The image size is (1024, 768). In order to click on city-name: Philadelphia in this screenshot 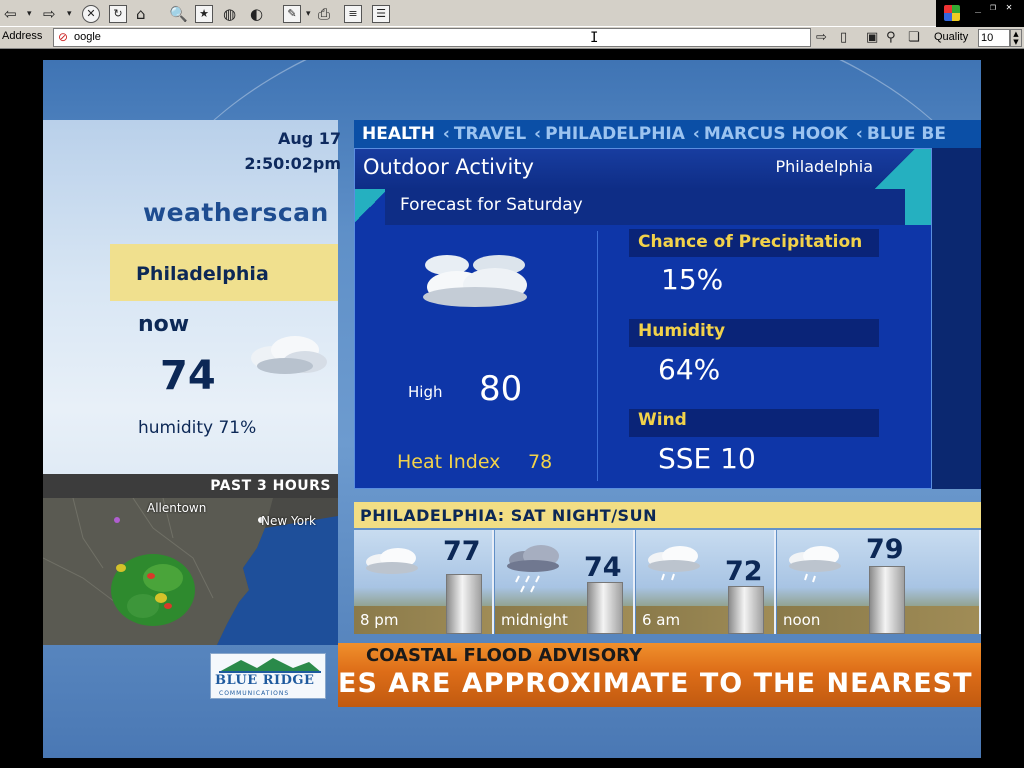, I will do `click(202, 274)`.